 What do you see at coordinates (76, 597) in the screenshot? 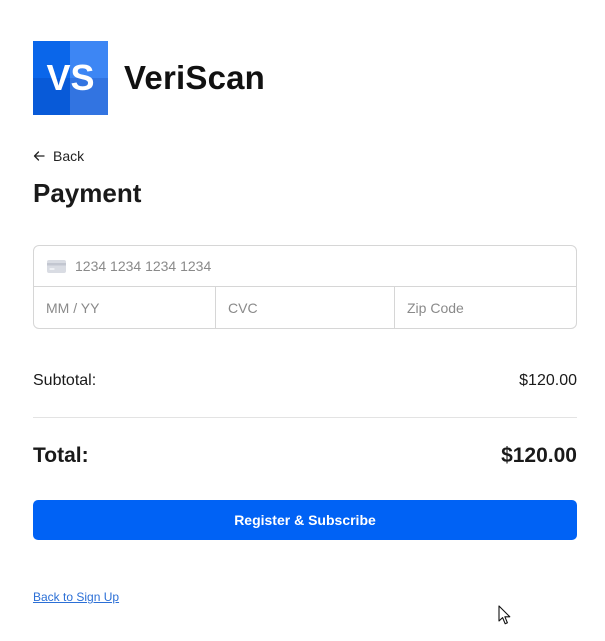
I see `back-to-signup-link: Back to Sign Up` at bounding box center [76, 597].